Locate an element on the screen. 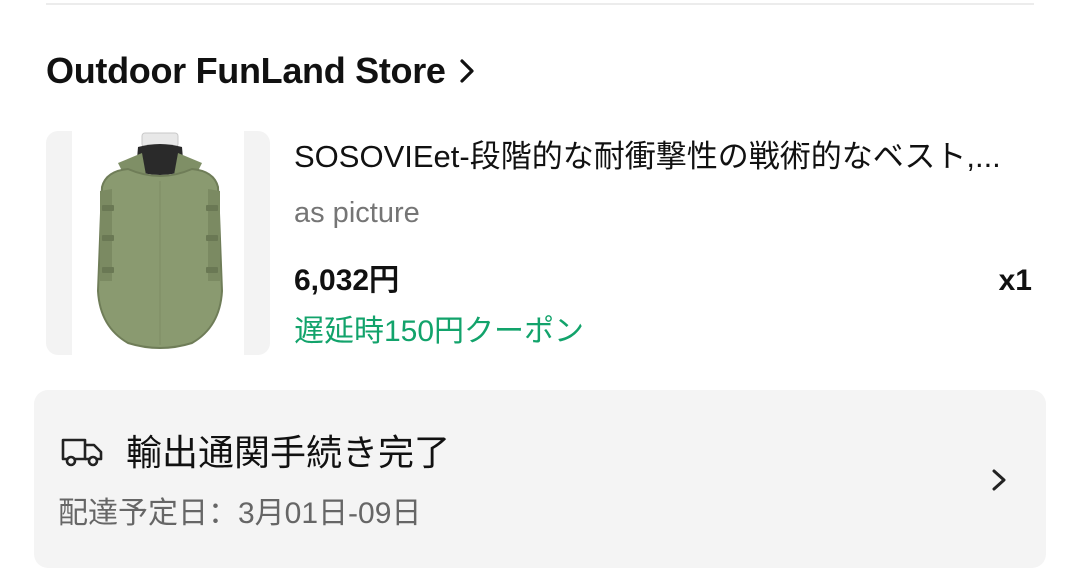 The image size is (1080, 587). store-name: Outdoor FunLand Store is located at coordinates (246, 70).